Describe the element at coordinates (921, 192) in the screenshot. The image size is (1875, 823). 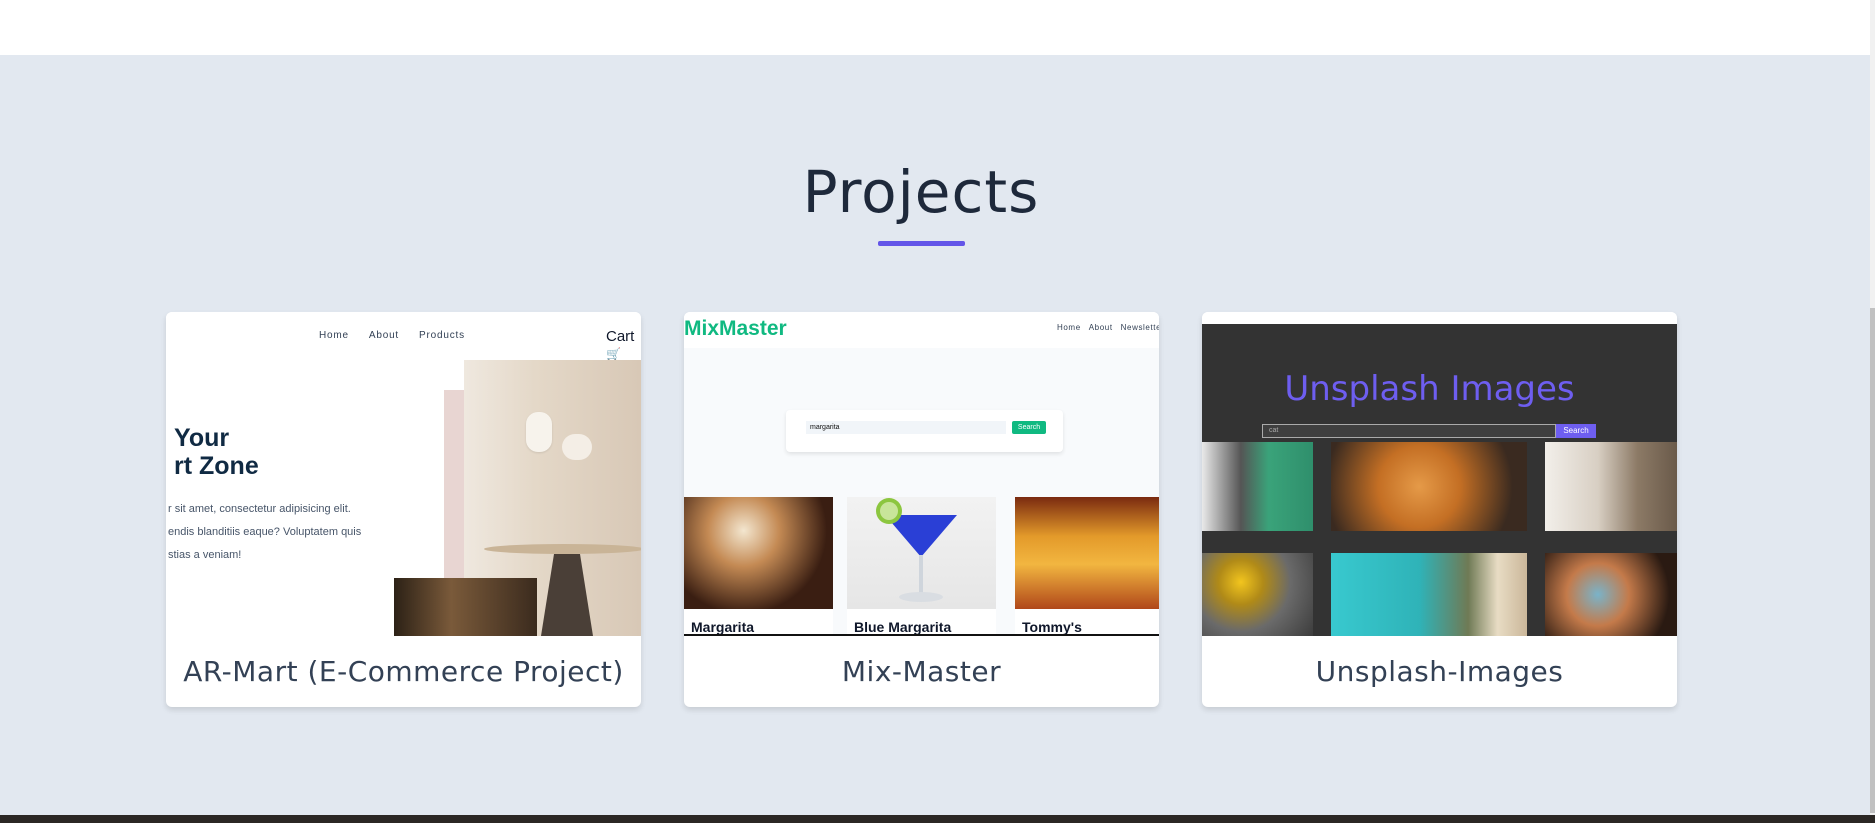
I see `section-title: Projects` at that location.